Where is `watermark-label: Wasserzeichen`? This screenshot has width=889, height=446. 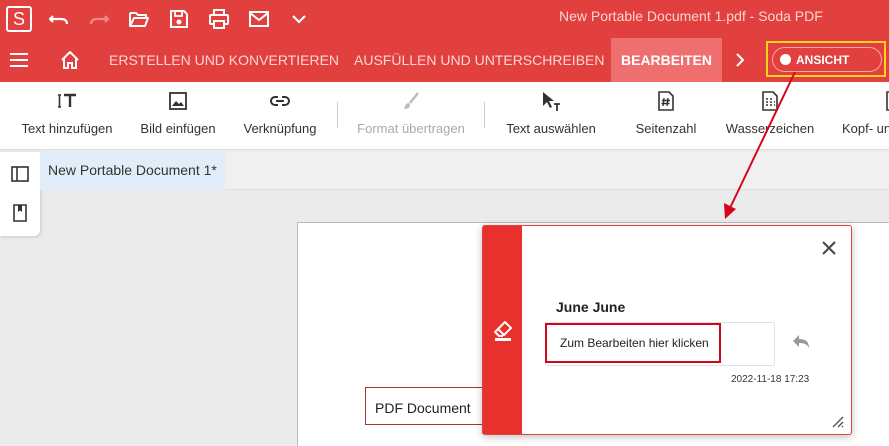 watermark-label: Wasserzeichen is located at coordinates (770, 128).